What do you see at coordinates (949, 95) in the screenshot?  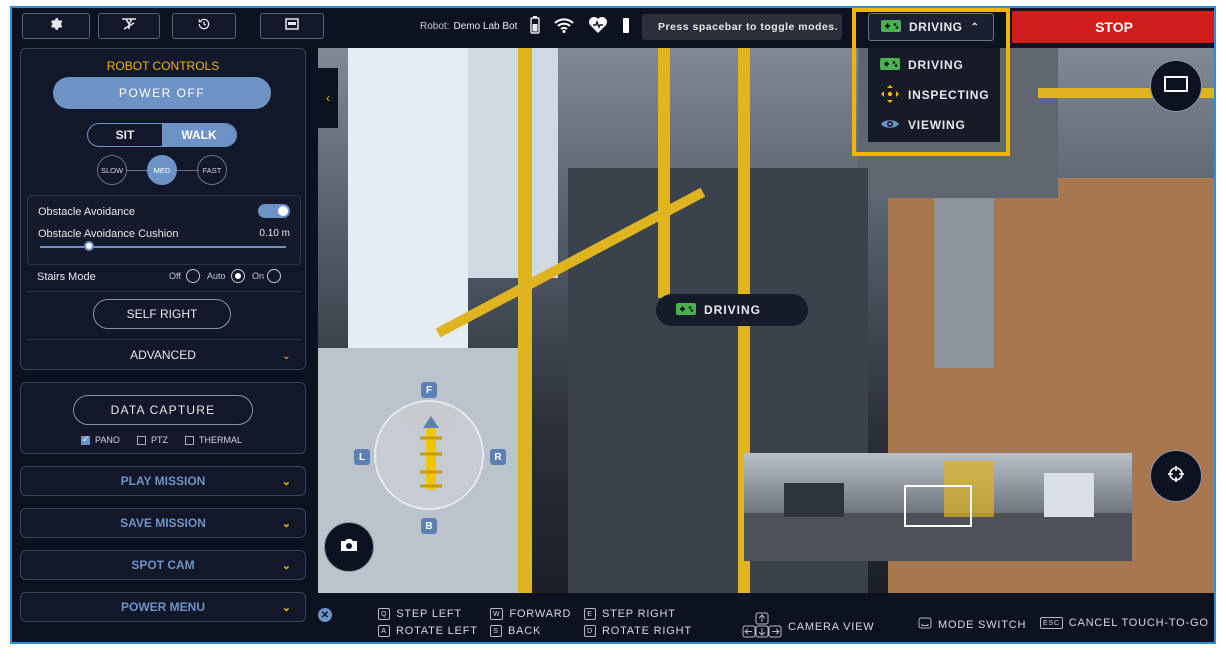 I see `mode-option-label: INSPECTING` at bounding box center [949, 95].